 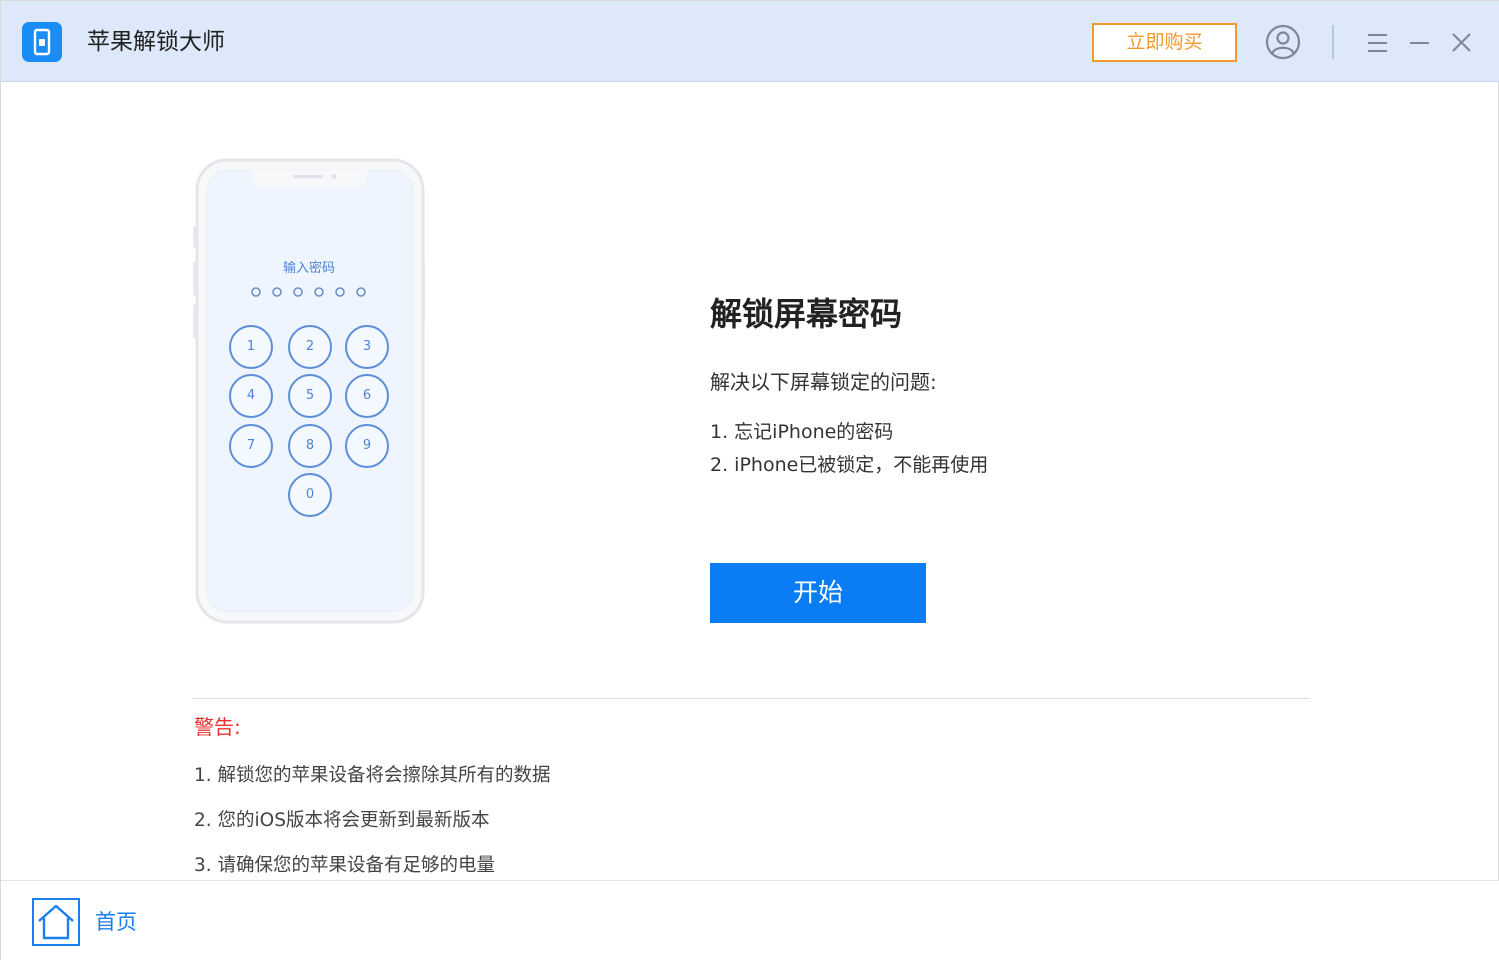 I want to click on app-logo-icon, so click(x=42, y=42).